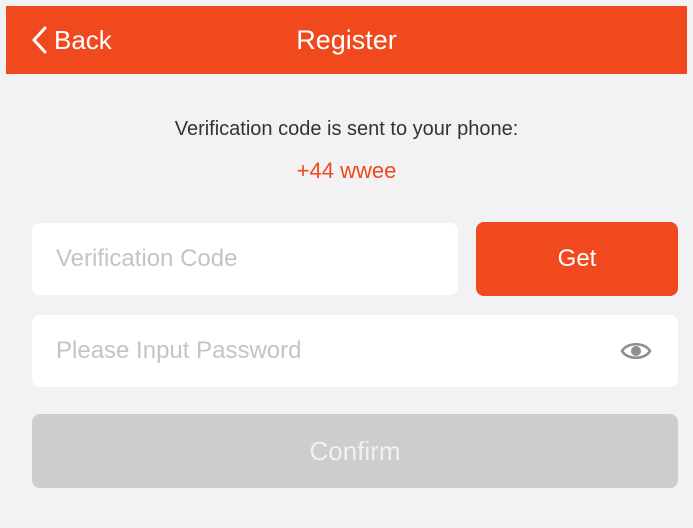 This screenshot has height=528, width=693. I want to click on back-label: Back, so click(83, 39).